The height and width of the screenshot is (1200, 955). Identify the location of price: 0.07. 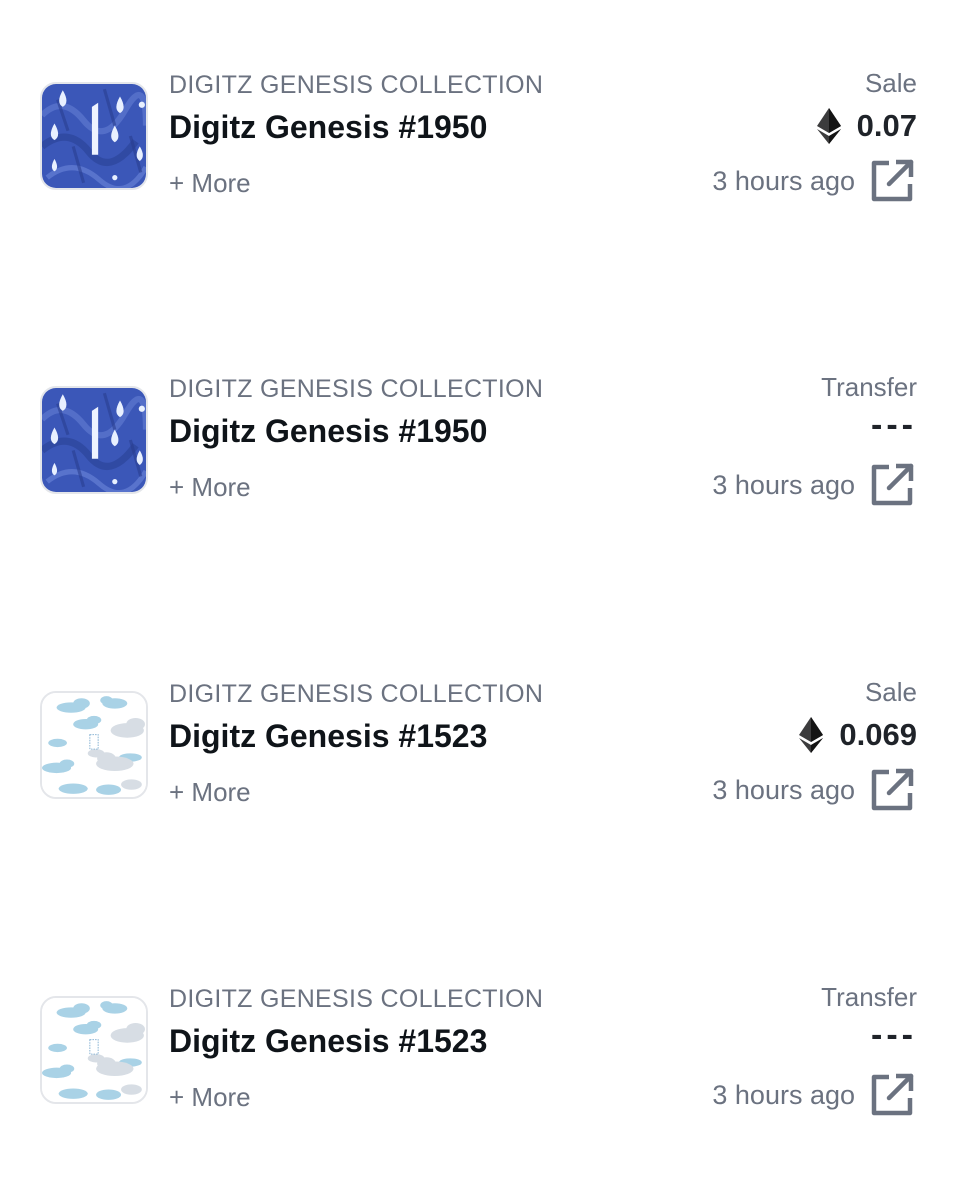
(866, 126).